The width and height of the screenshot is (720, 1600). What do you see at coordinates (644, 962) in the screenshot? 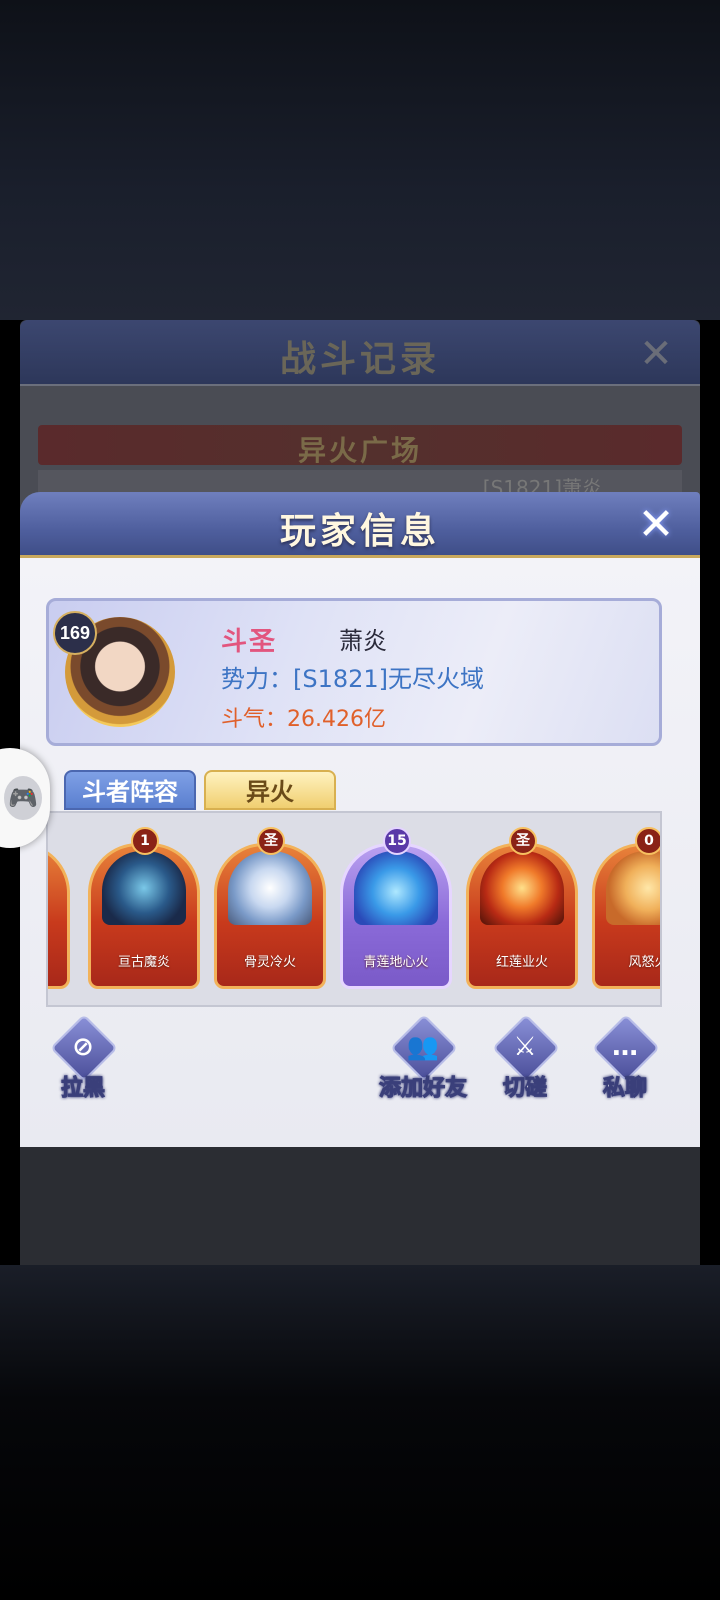
I see `fire-name: 风怒火` at bounding box center [644, 962].